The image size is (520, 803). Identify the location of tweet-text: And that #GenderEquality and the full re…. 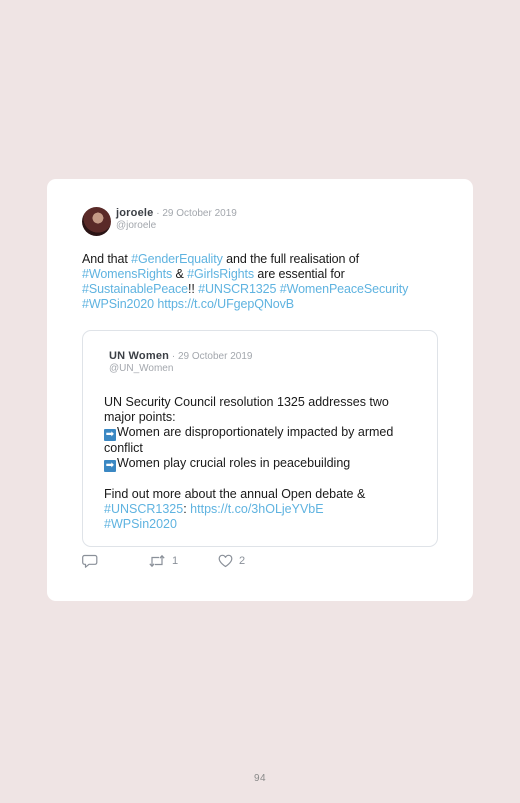
(267, 282).